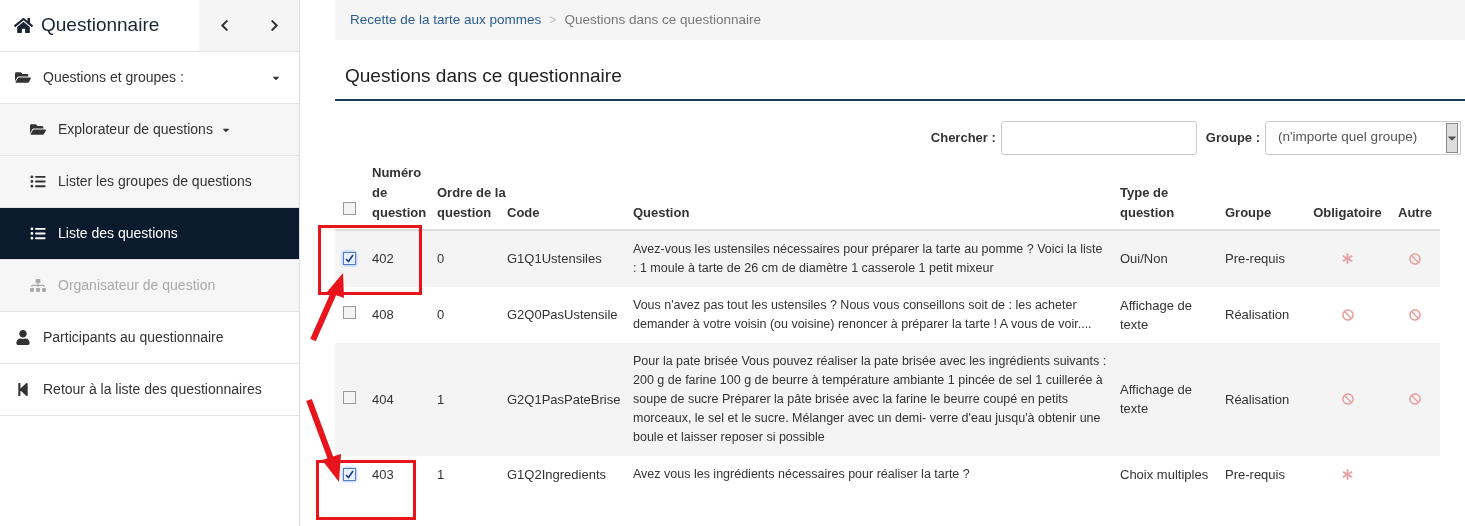 The width and height of the screenshot is (1465, 526). Describe the element at coordinates (401, 399) in the screenshot. I see `table-cell: 404` at that location.